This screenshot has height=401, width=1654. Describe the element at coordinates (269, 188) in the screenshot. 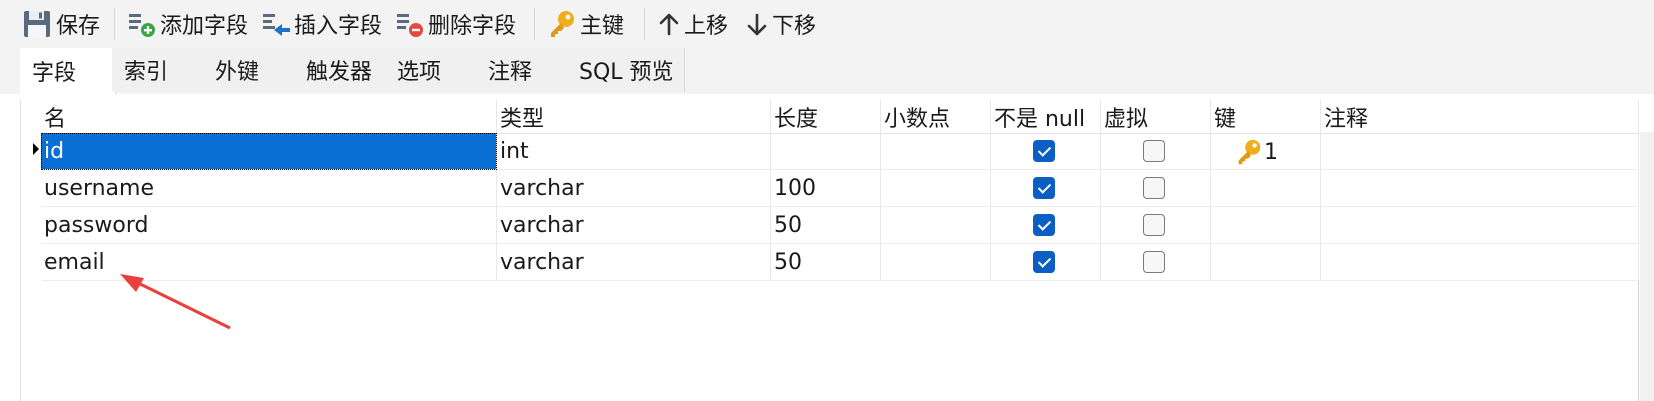

I see `cell-name: username` at that location.